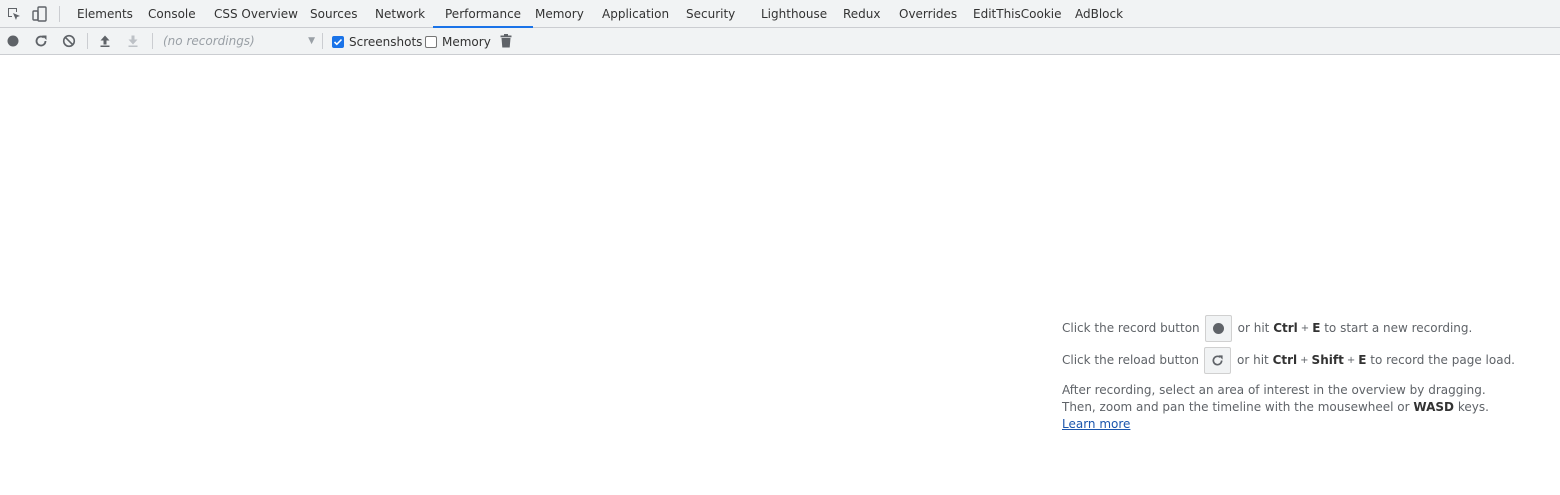 This screenshot has height=495, width=1560. I want to click on clear-button, so click(69, 41).